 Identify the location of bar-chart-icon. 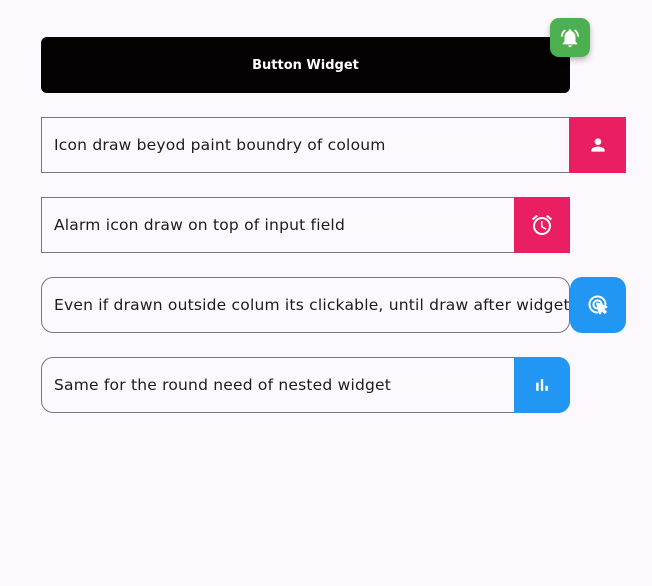
(542, 385).